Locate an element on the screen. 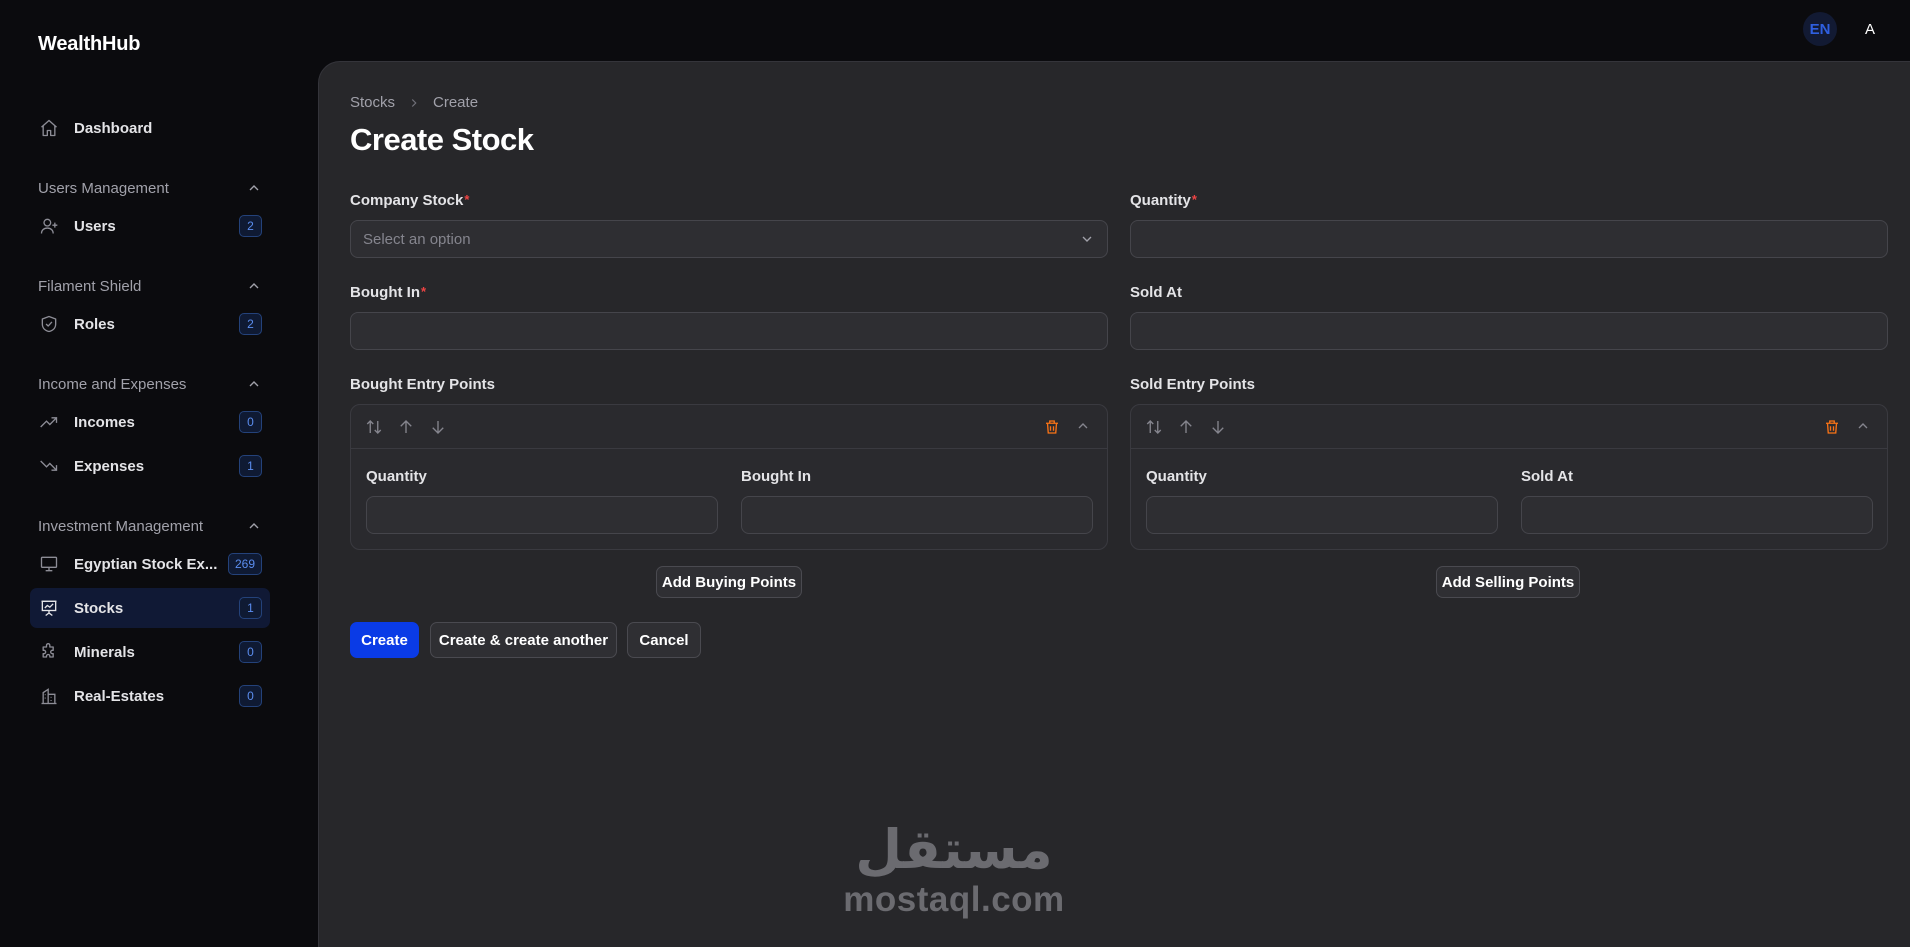  company-stock-select: Select an option is located at coordinates (729, 239).